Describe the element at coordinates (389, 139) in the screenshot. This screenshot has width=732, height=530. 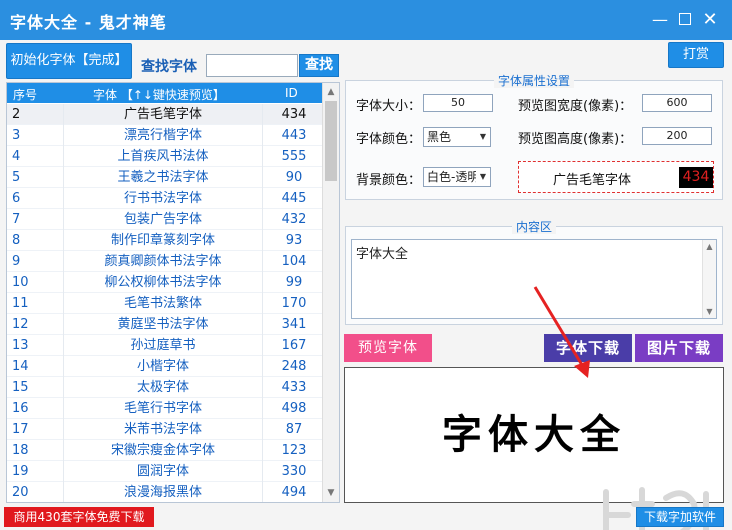
I see `font-color-label: 字体颜色：` at that location.